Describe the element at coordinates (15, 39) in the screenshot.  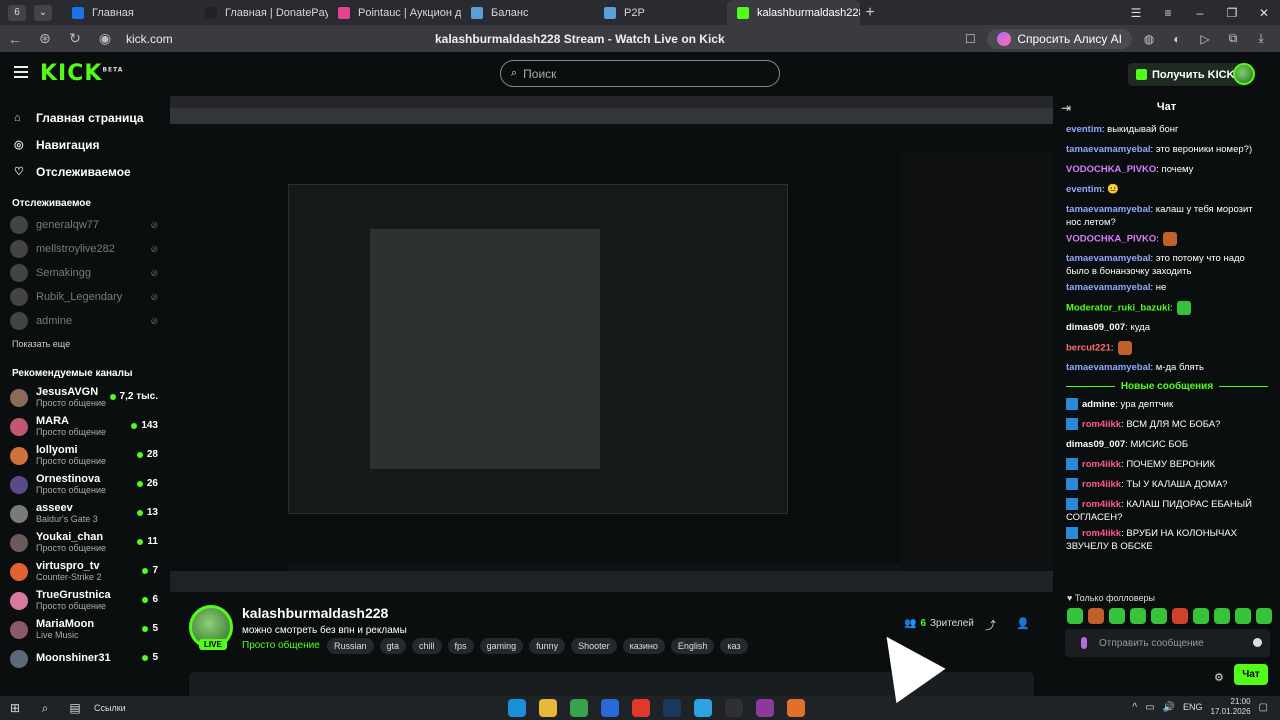
I see `back-icon: ←` at that location.